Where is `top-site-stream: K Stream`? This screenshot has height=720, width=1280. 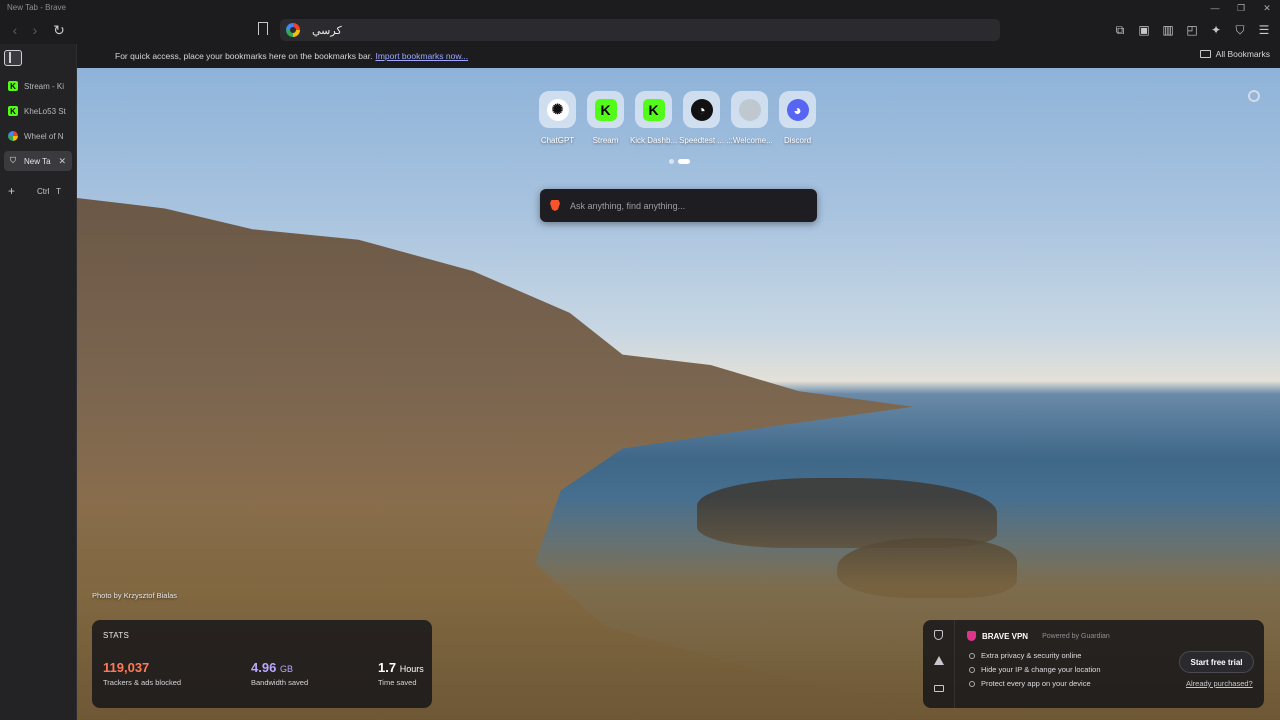 top-site-stream: K Stream is located at coordinates (605, 118).